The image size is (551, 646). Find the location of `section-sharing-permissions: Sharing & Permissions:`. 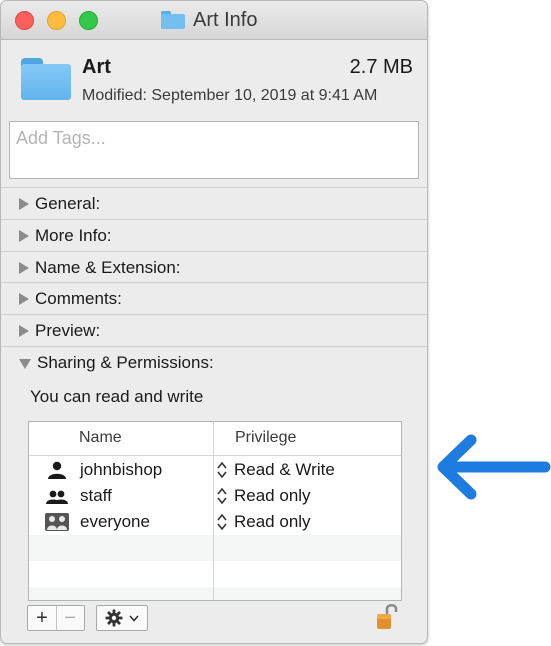

section-sharing-permissions: Sharing & Permissions: is located at coordinates (214, 362).